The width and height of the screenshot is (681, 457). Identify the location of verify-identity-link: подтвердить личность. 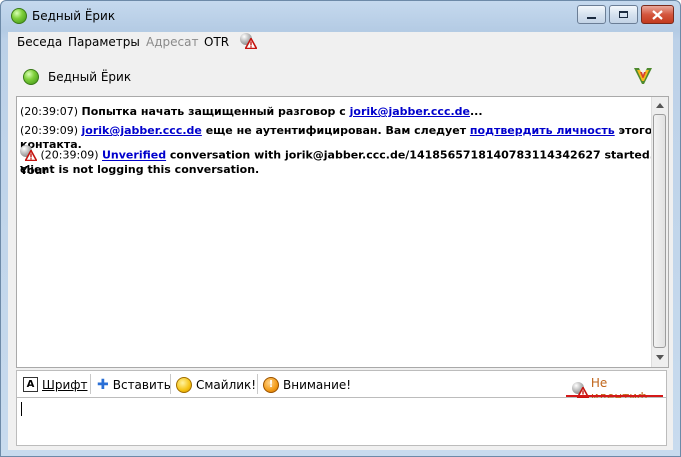
(542, 130).